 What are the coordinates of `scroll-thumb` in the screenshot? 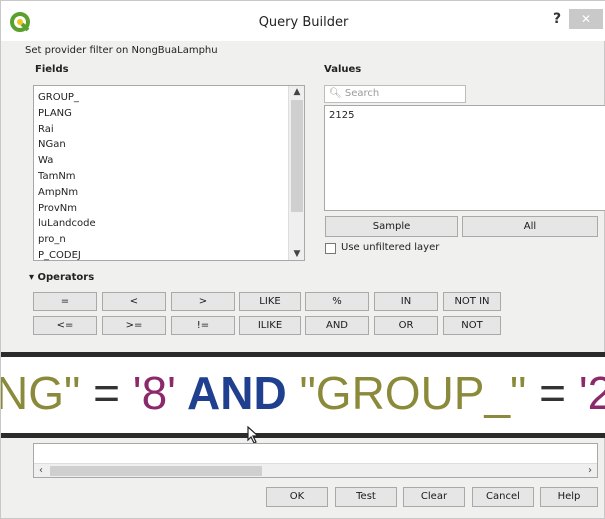 It's located at (297, 156).